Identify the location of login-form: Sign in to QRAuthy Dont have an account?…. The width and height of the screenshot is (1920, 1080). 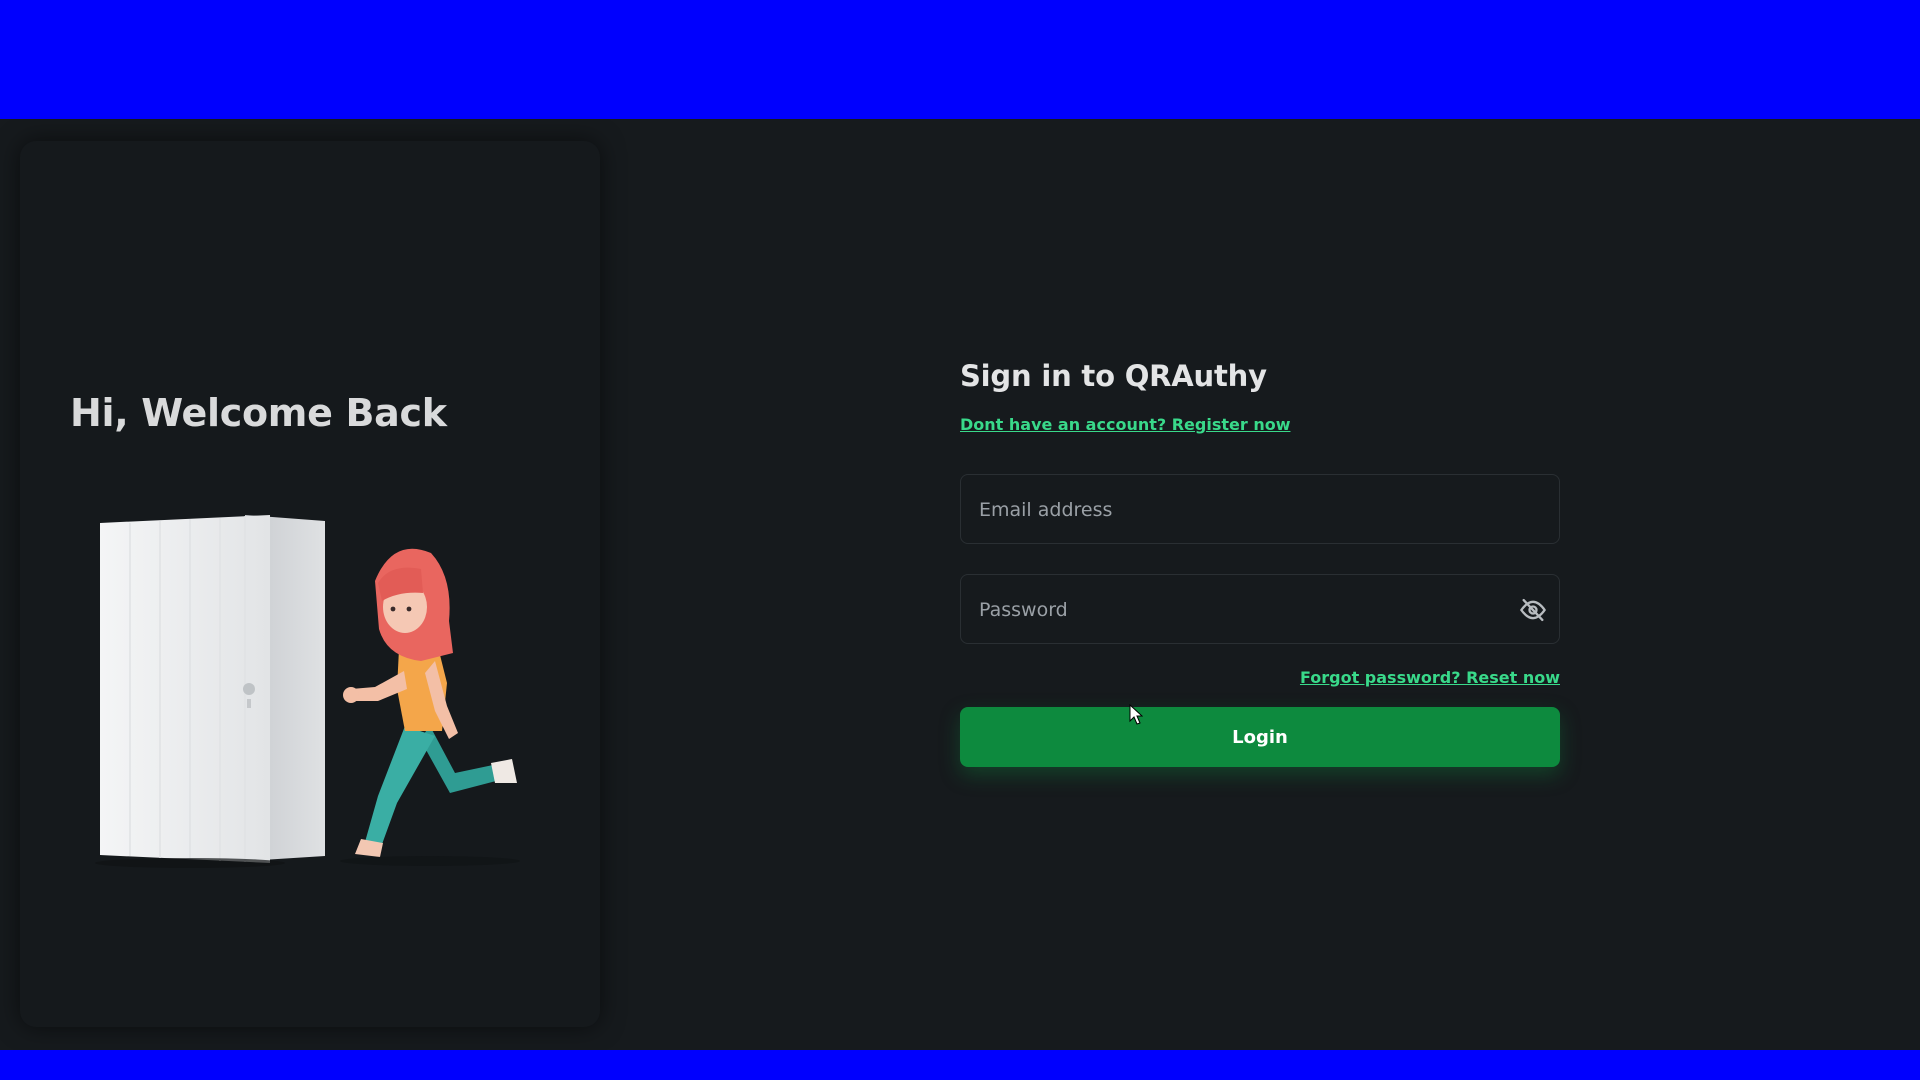
(1260, 563).